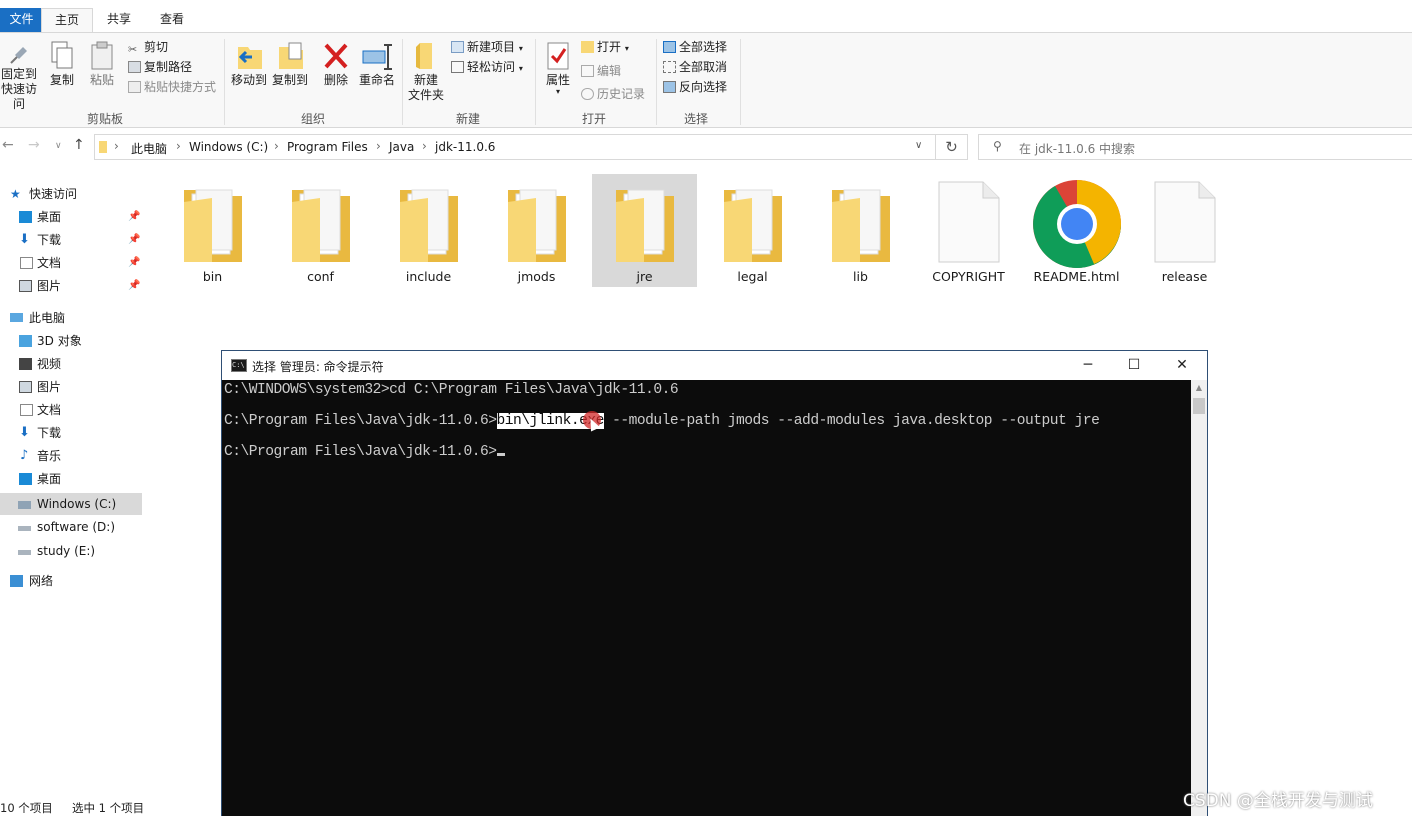 Image resolution: width=1412 pixels, height=816 pixels. Describe the element at coordinates (134, 67) in the screenshot. I see `copy-path-icon` at that location.